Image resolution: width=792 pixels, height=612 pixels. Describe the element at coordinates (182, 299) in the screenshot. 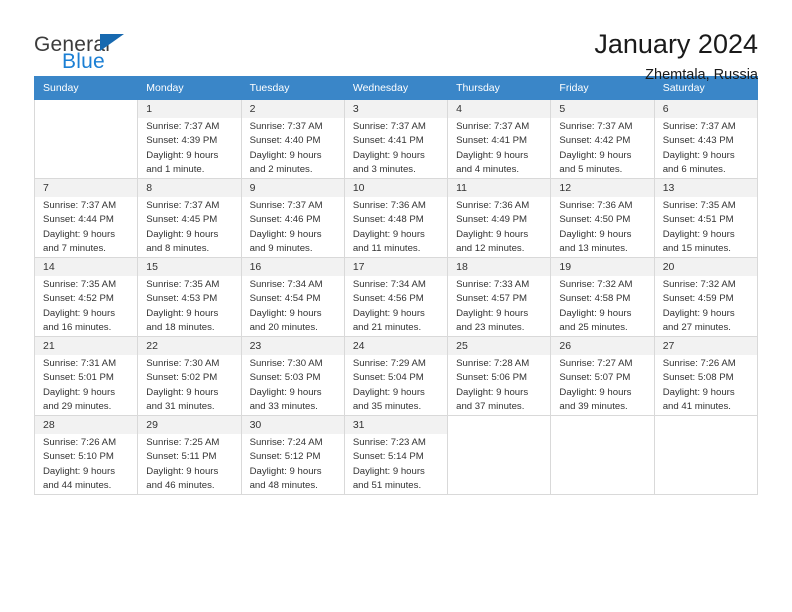

I see `sunset-text: Sunset: 4:53 PM` at that location.